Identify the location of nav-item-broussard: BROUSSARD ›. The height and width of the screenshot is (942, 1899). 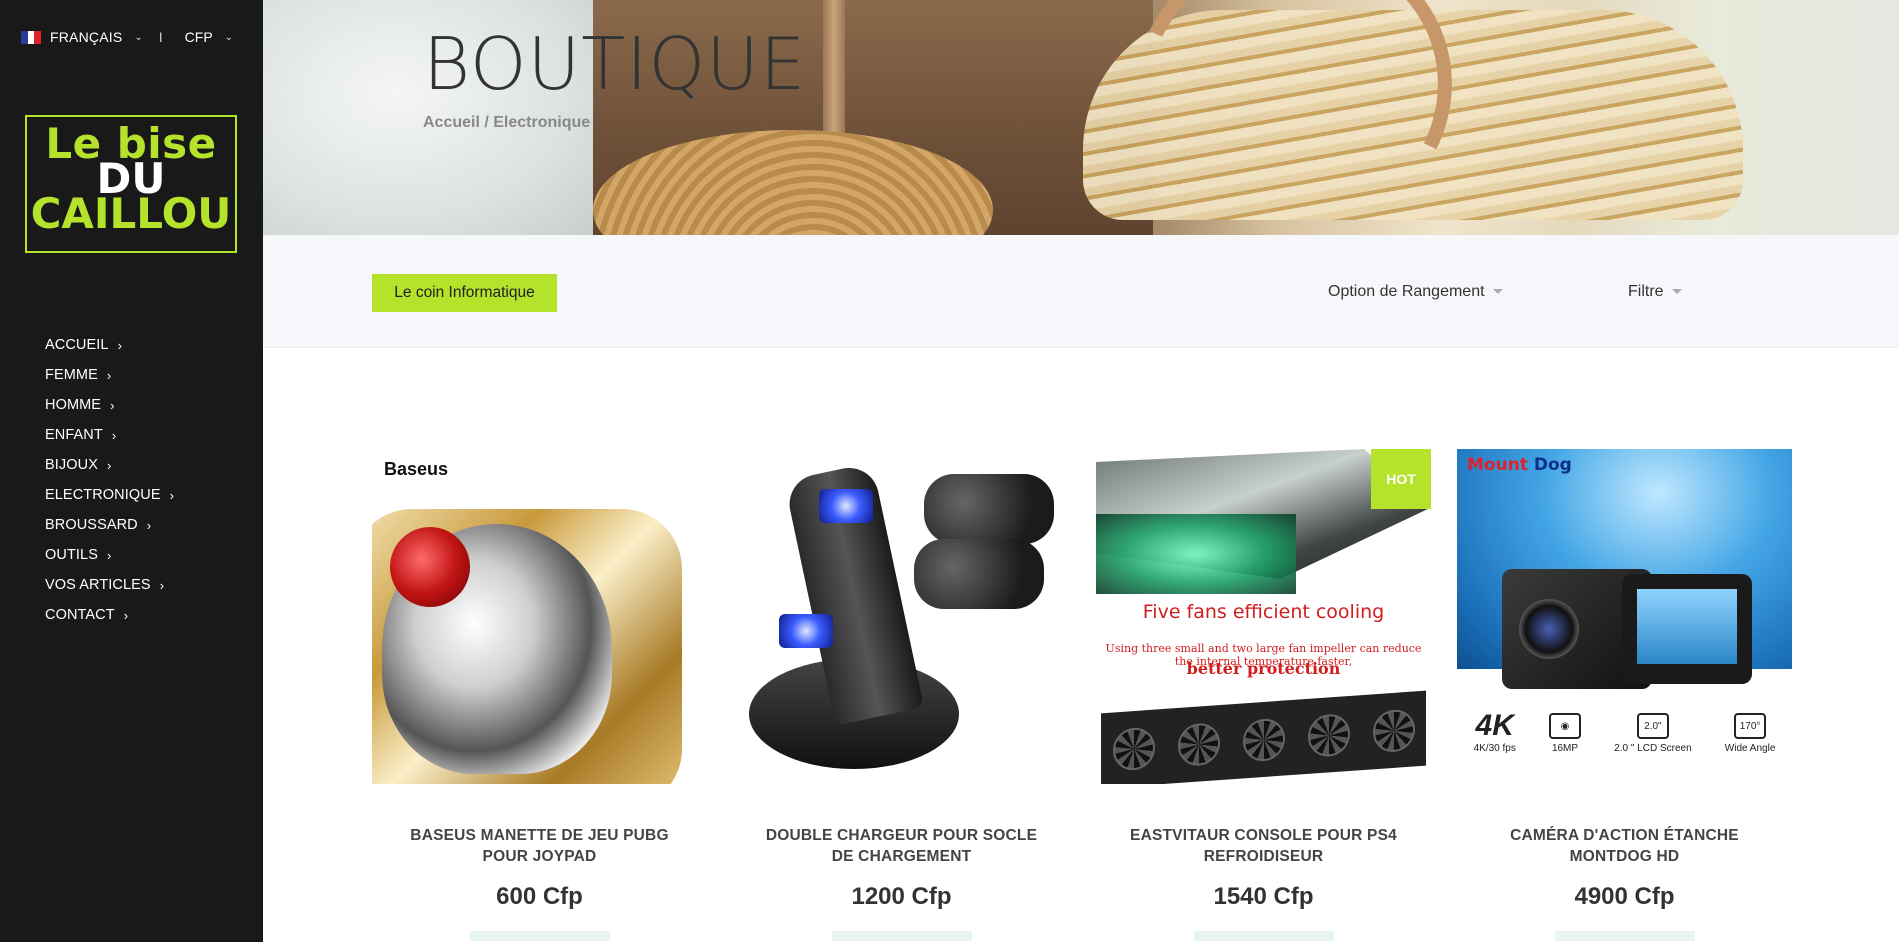
(109, 525).